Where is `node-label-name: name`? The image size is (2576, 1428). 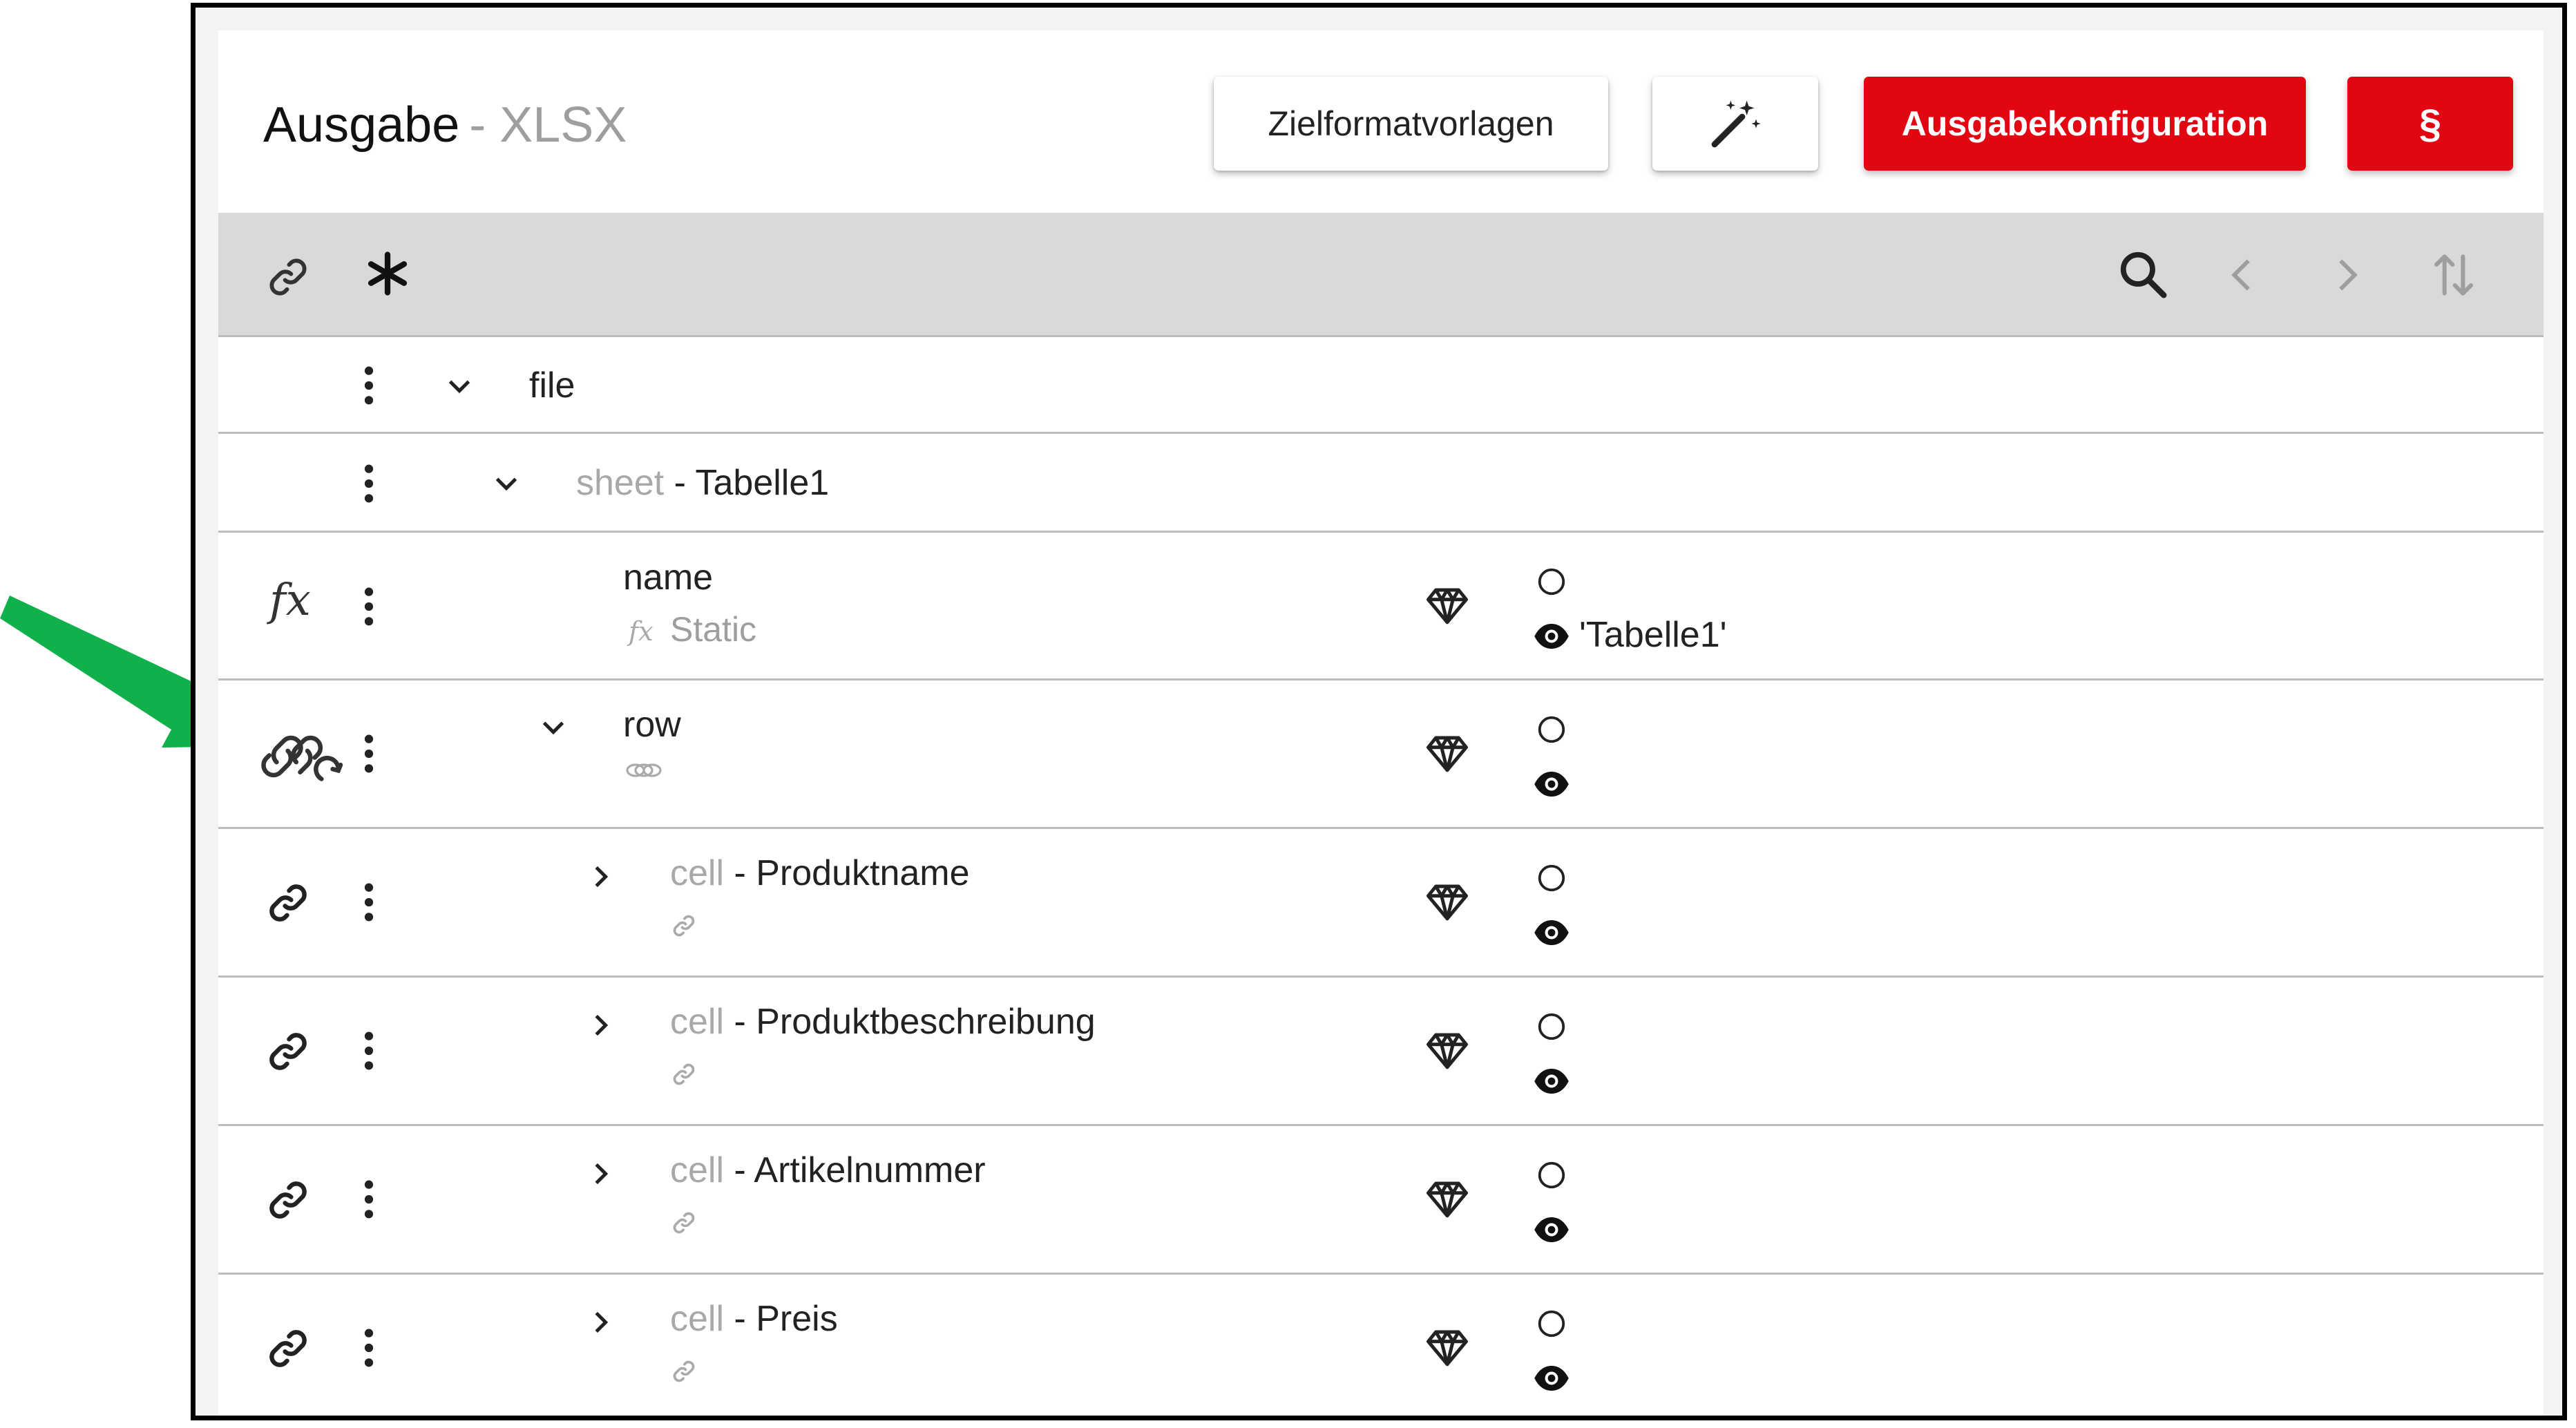 node-label-name: name is located at coordinates (669, 578).